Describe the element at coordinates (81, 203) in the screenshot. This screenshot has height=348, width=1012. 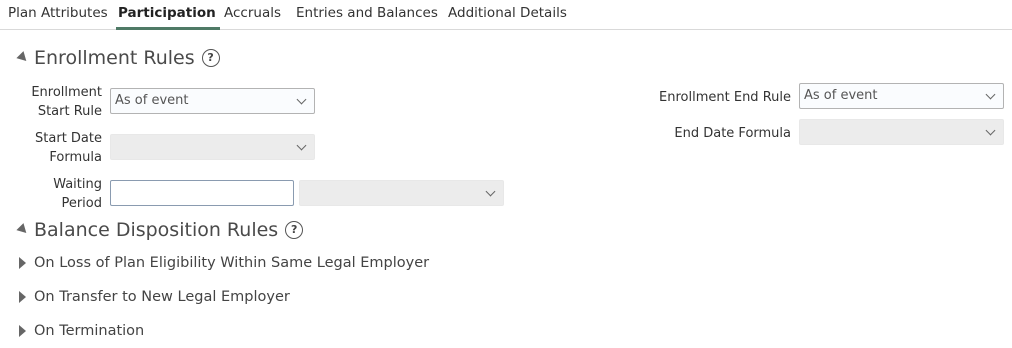
I see `label-line: Period` at that location.